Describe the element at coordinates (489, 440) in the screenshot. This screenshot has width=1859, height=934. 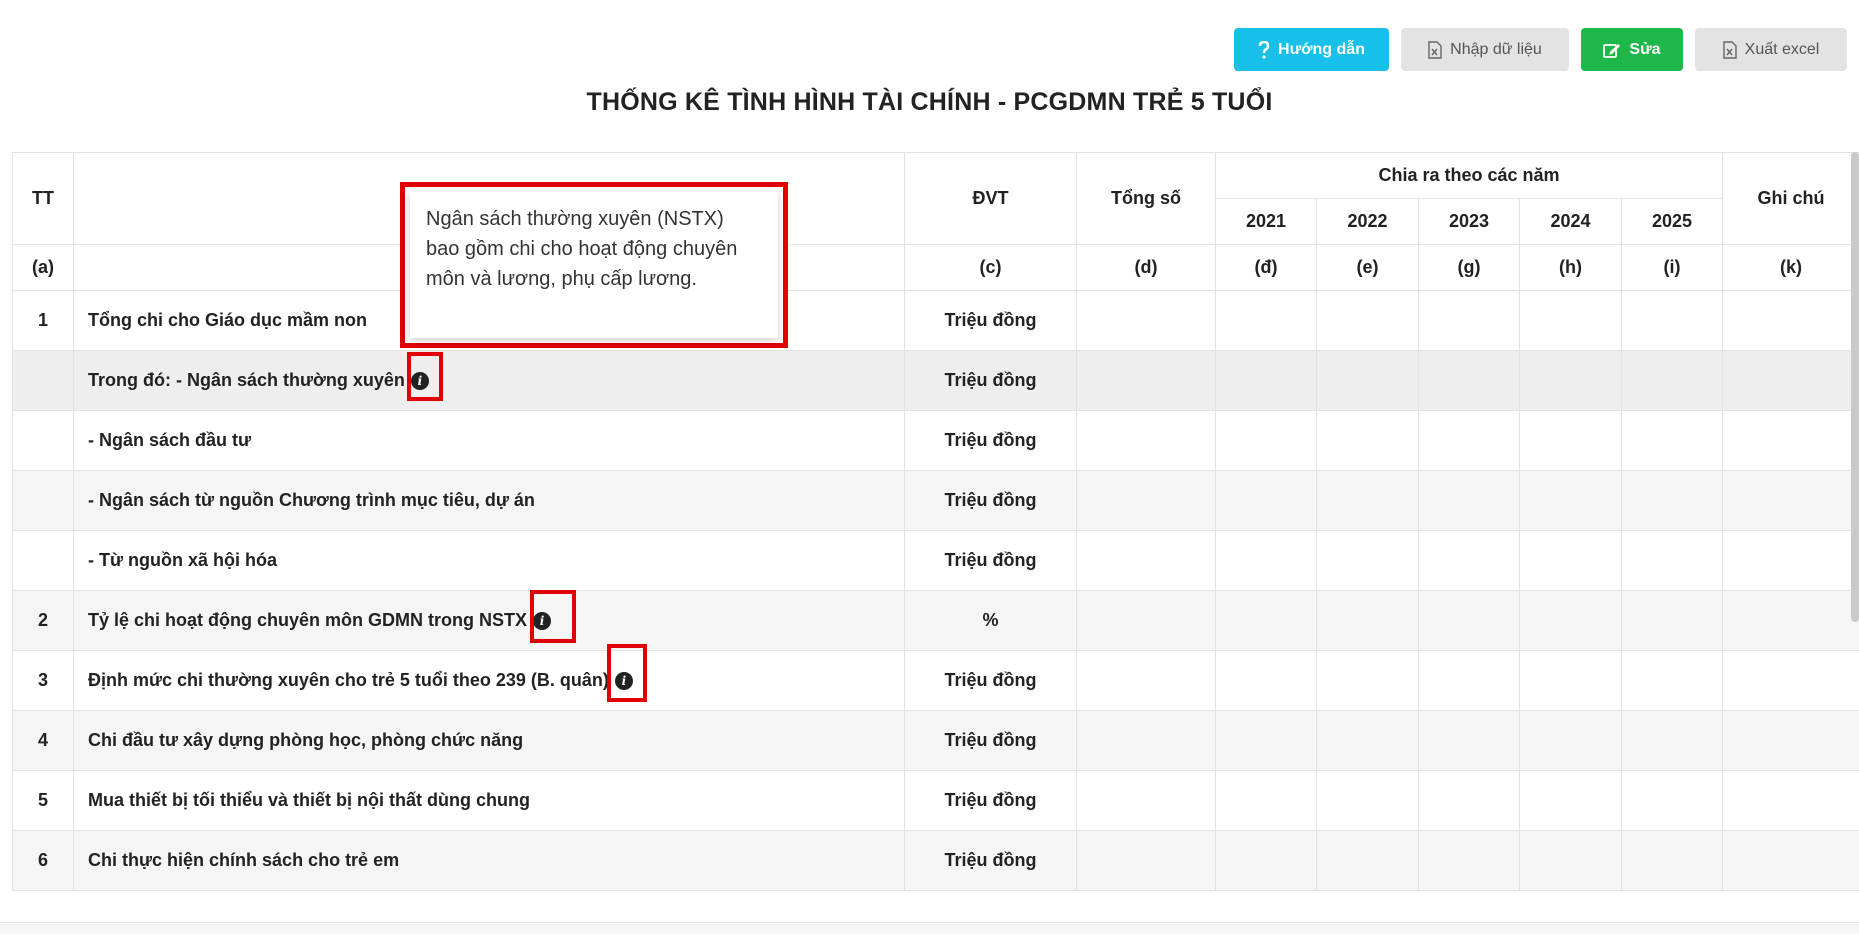
I see `row-content: - Ngân sách đầu tư` at that location.